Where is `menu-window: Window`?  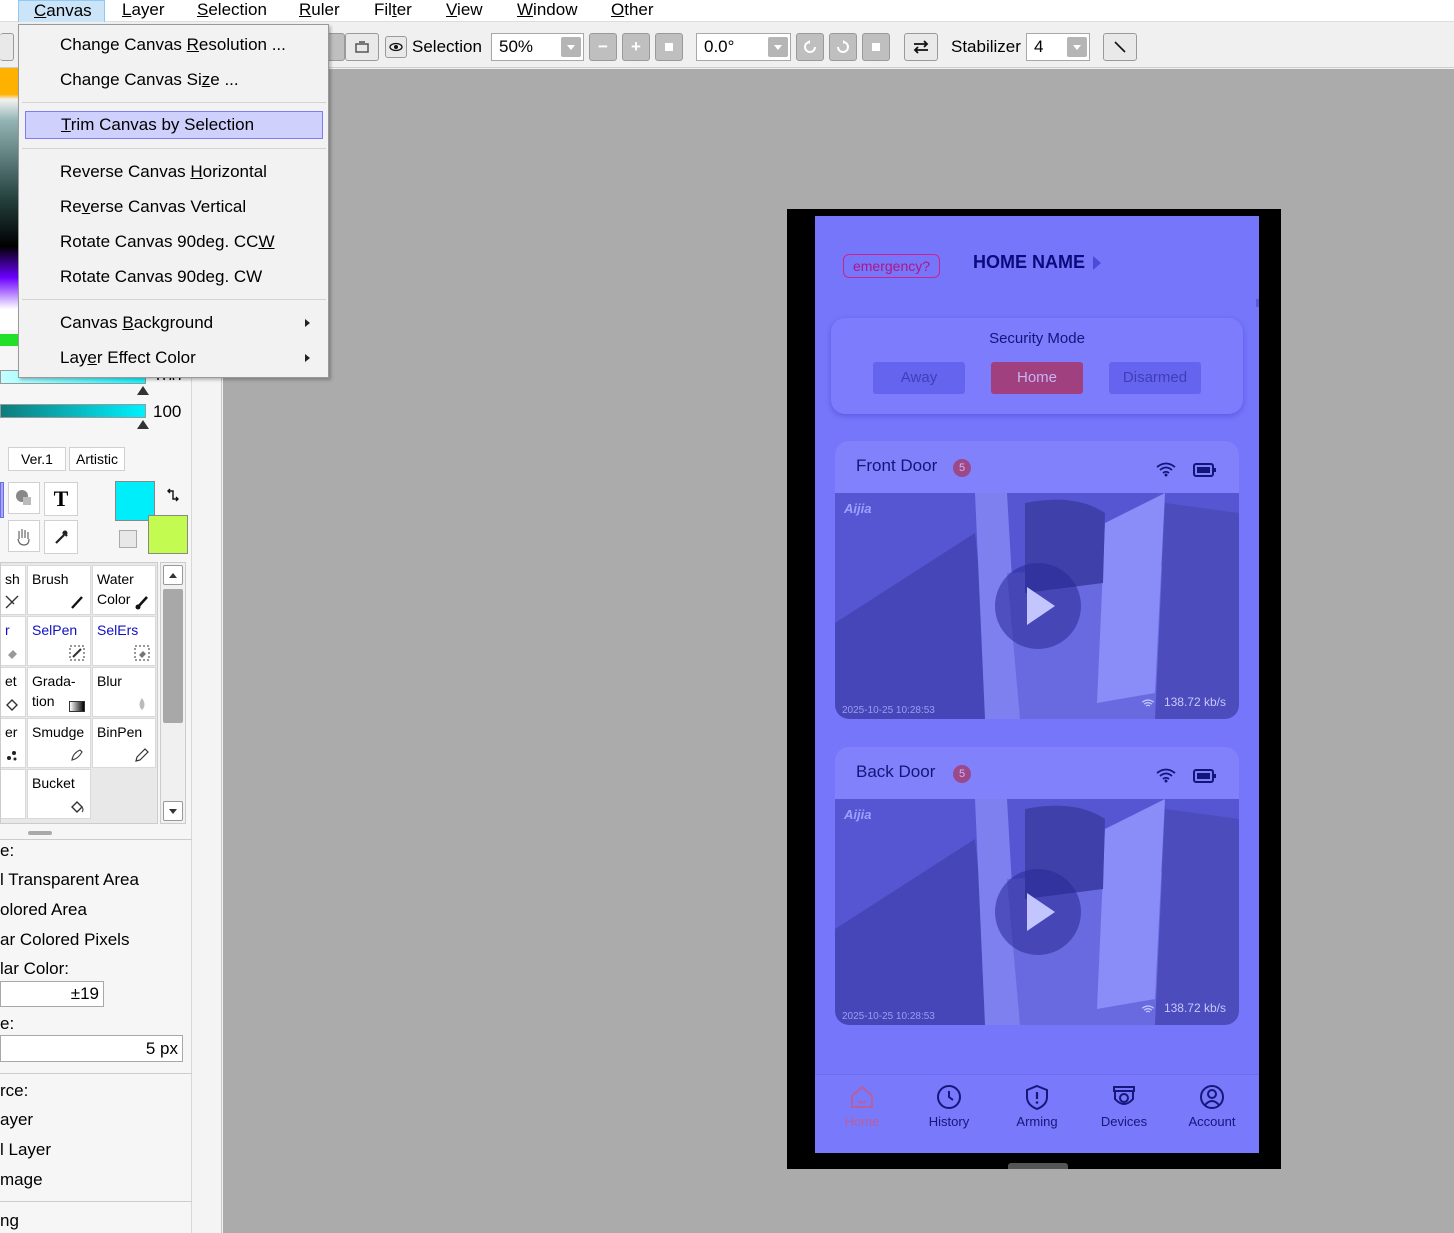
menu-window: Window is located at coordinates (547, 11).